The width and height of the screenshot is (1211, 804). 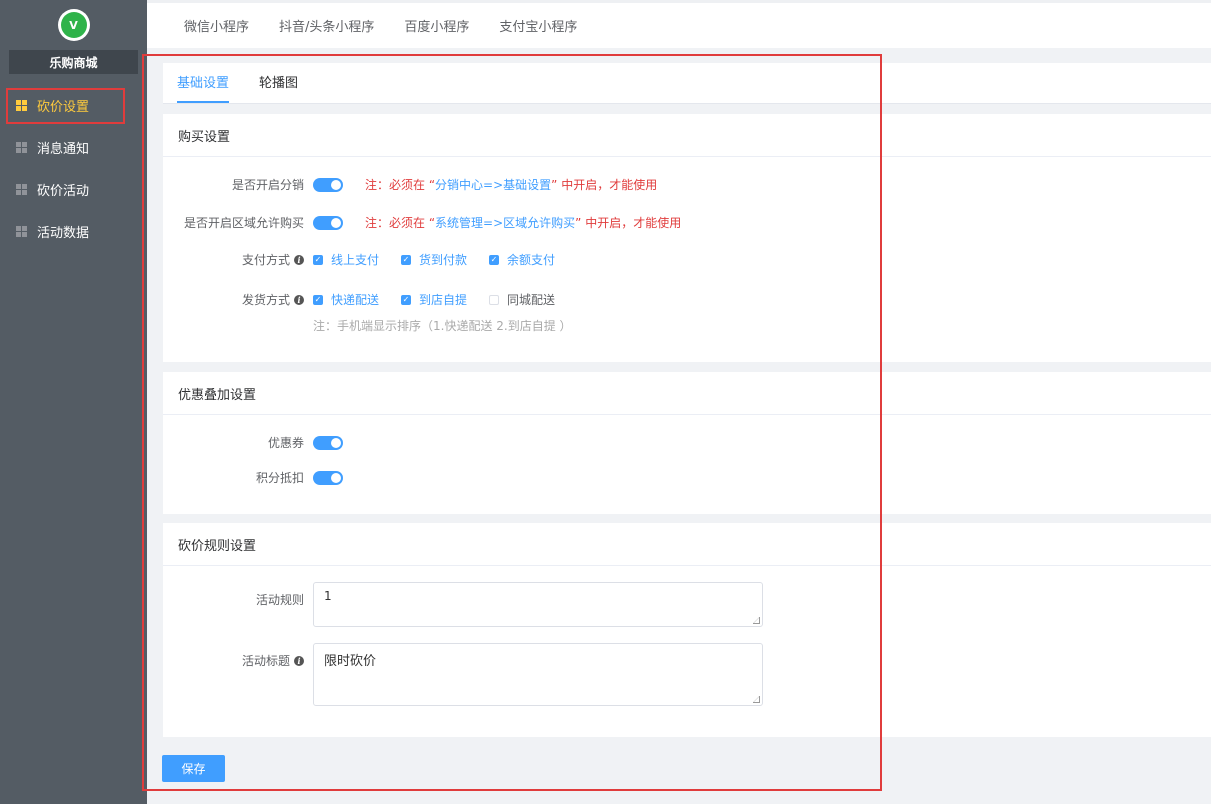 I want to click on delivery-label: 发货方式 i, so click(x=233, y=299).